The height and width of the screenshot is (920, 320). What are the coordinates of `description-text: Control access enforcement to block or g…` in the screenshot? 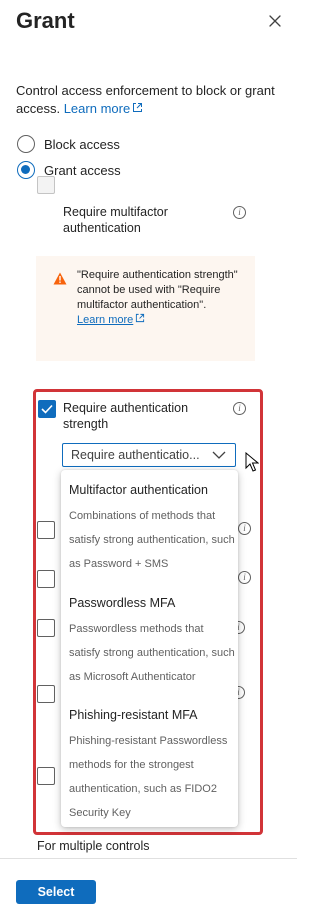 It's located at (145, 99).